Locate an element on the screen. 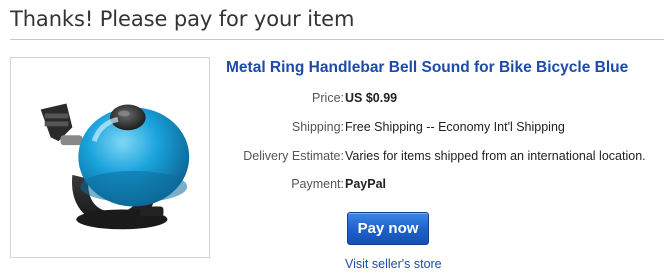 The width and height of the screenshot is (664, 278). delivery-estimate-label: Delivery Estimate: is located at coordinates (293, 156).